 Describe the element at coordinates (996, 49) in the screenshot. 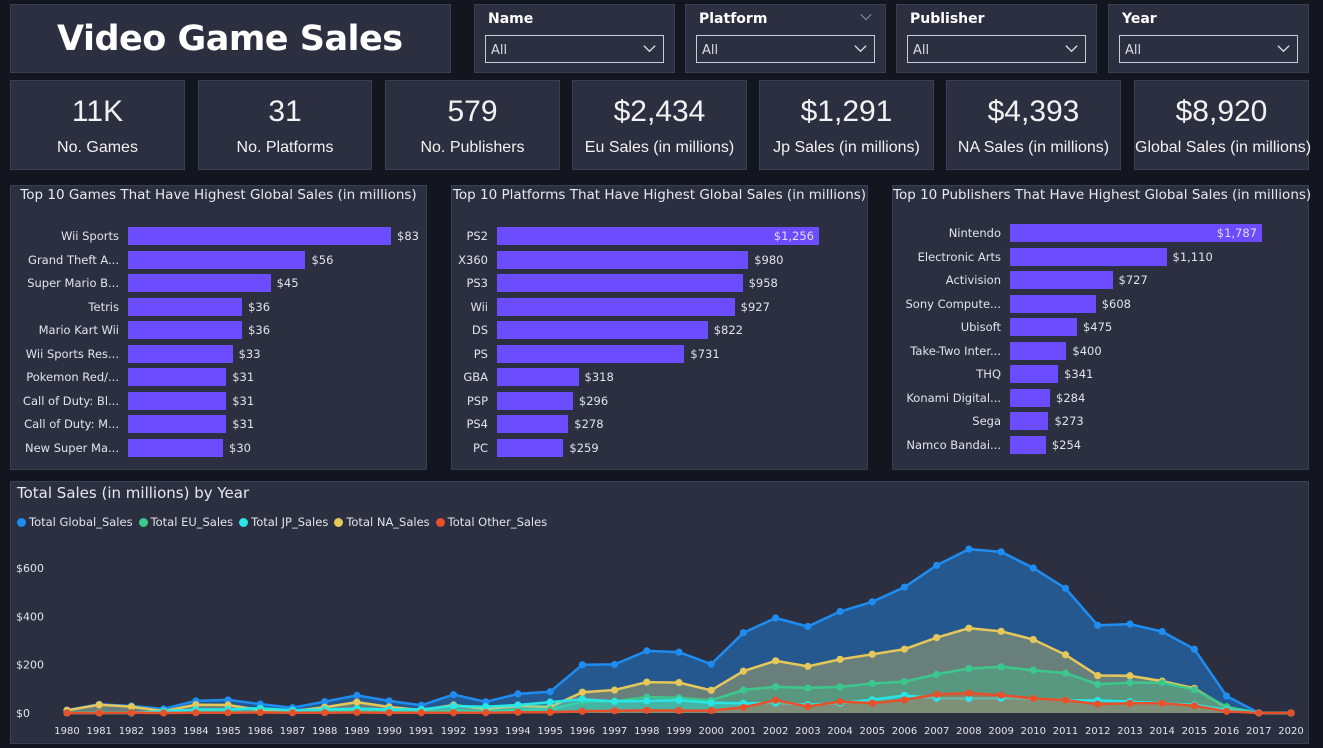

I see `slicer-publisher-dropdown: All` at that location.